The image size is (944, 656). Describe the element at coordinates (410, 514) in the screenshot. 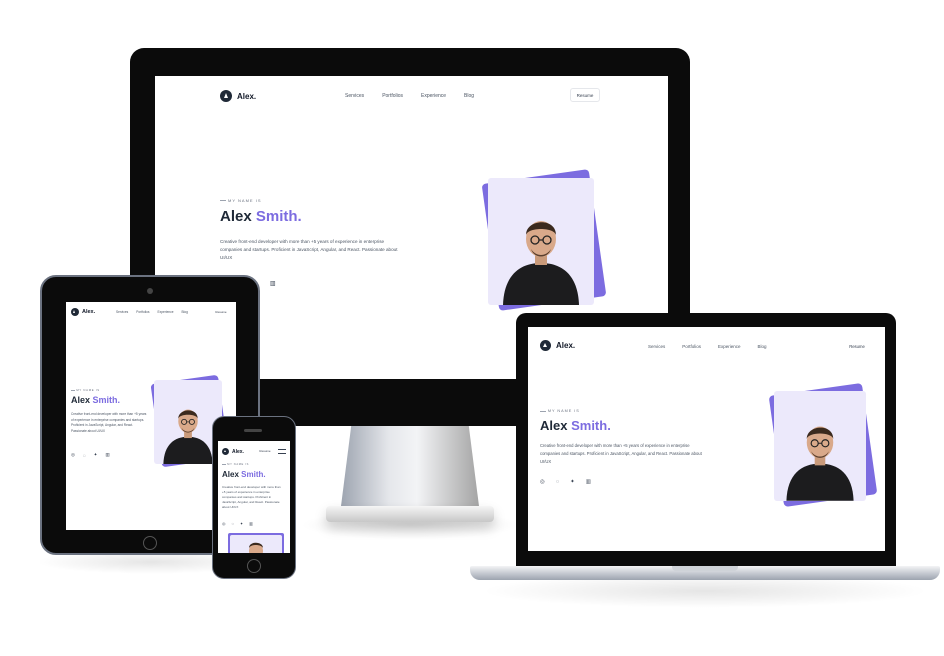

I see `imac-base` at that location.